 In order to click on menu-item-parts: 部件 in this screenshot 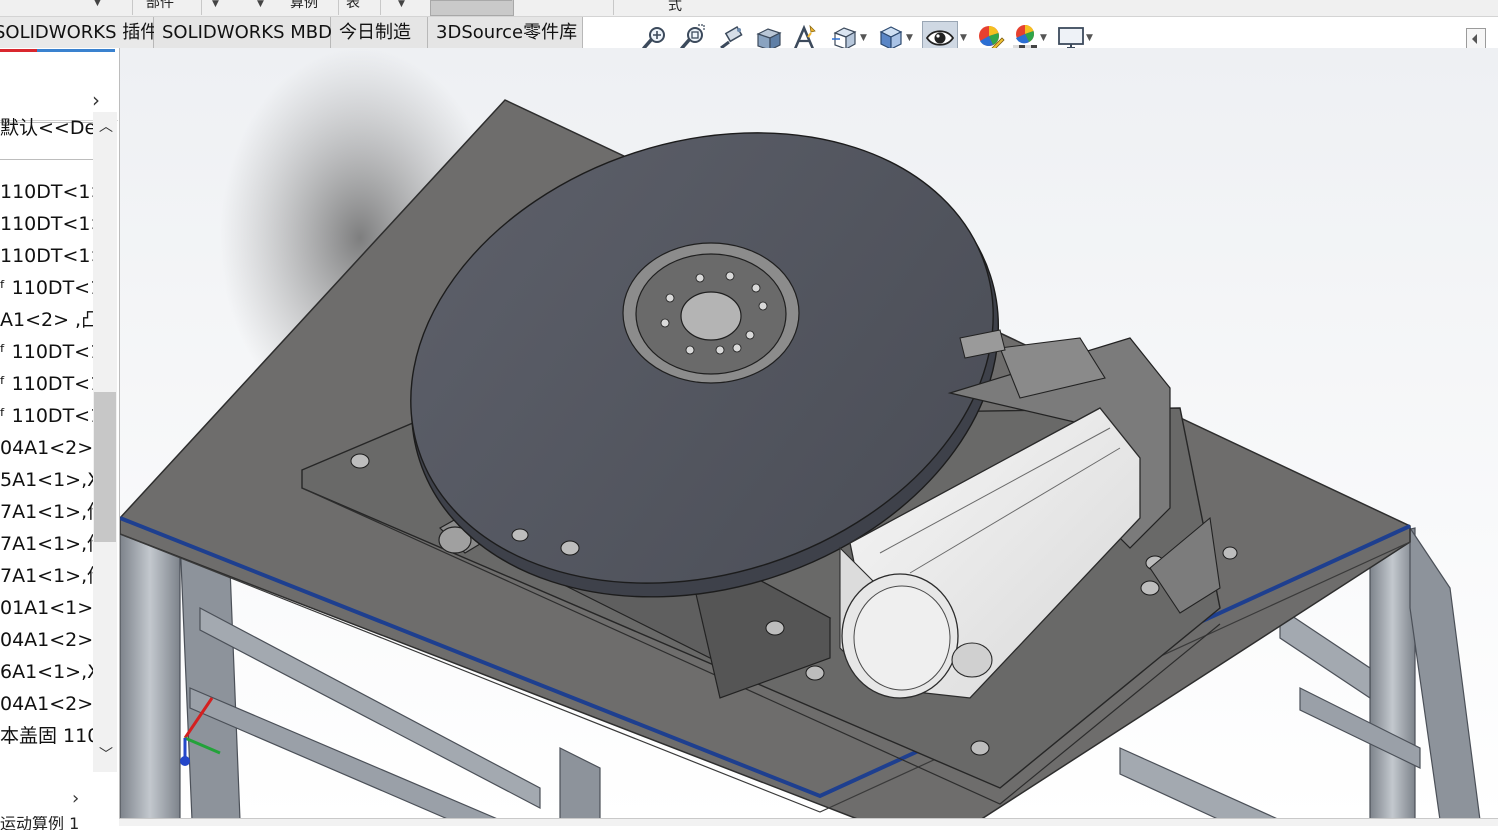, I will do `click(168, 7)`.